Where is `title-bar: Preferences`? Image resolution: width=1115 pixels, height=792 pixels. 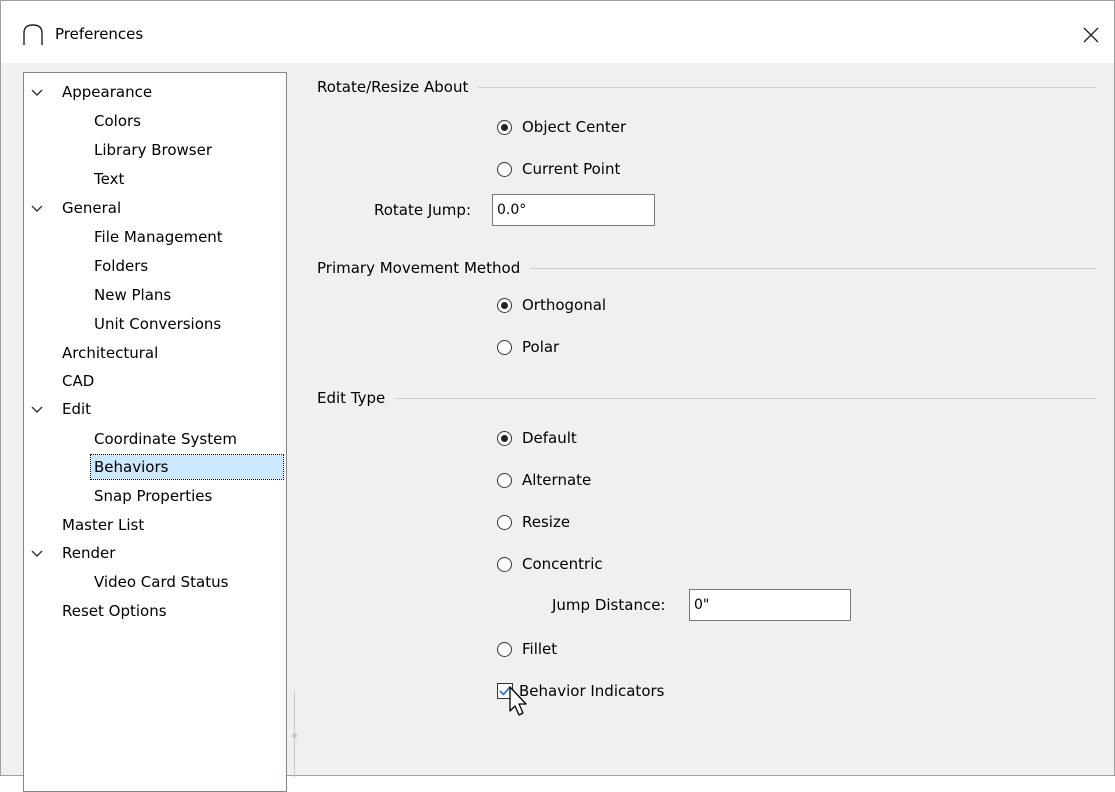 title-bar: Preferences is located at coordinates (557, 32).